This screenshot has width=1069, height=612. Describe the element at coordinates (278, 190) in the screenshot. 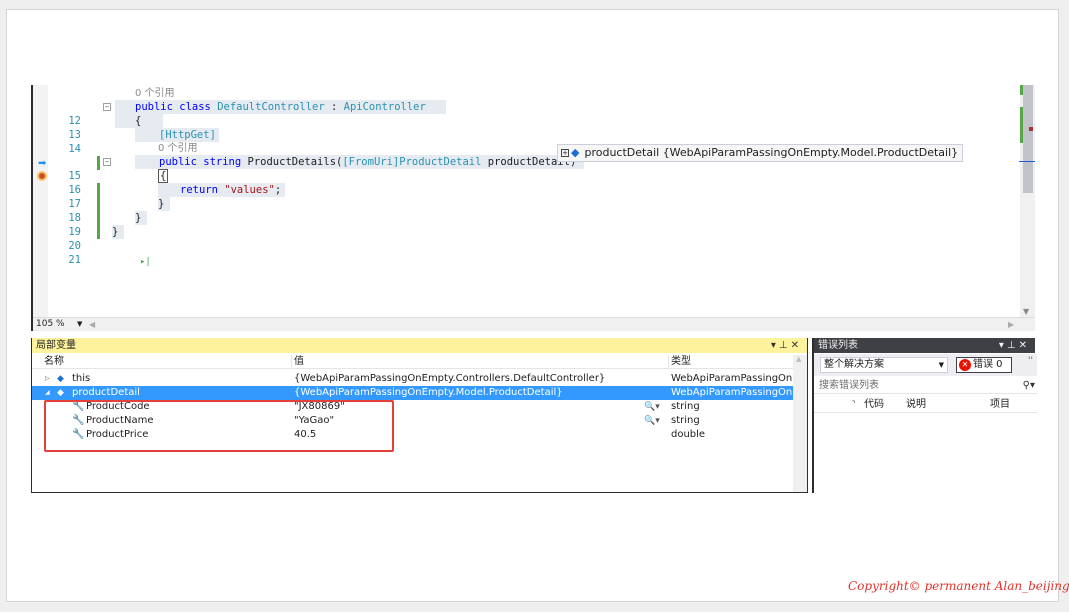

I see `code-punct: ;` at that location.